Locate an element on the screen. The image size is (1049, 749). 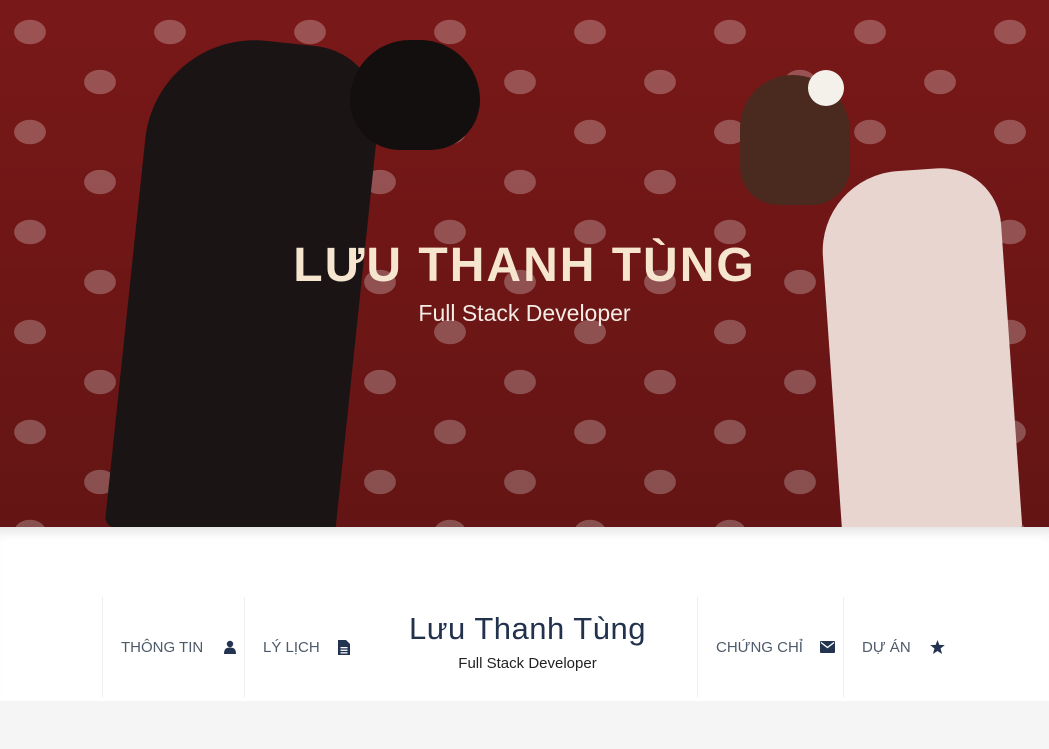
nav-item-label: DỰ ÁN is located at coordinates (886, 647).